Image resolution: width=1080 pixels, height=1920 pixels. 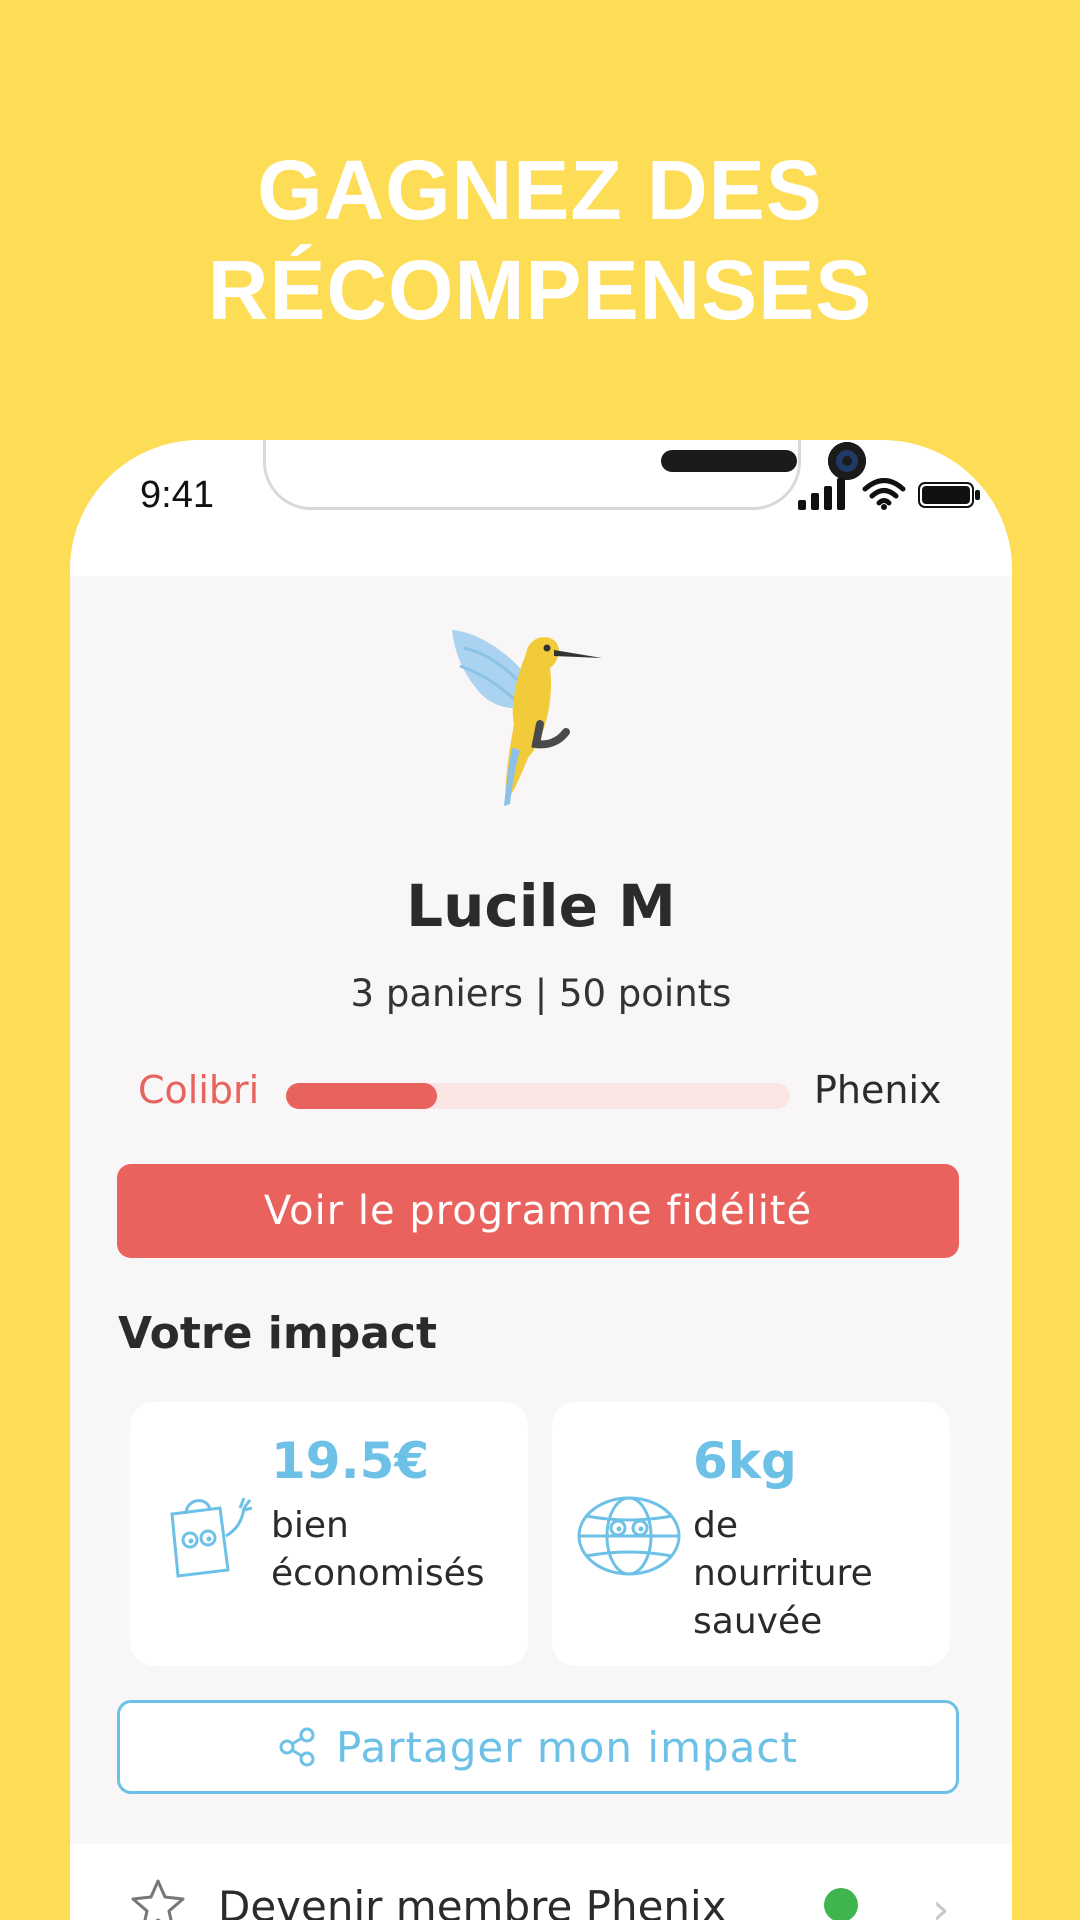 What do you see at coordinates (715, 1525) in the screenshot?
I see `food-label-line: de` at bounding box center [715, 1525].